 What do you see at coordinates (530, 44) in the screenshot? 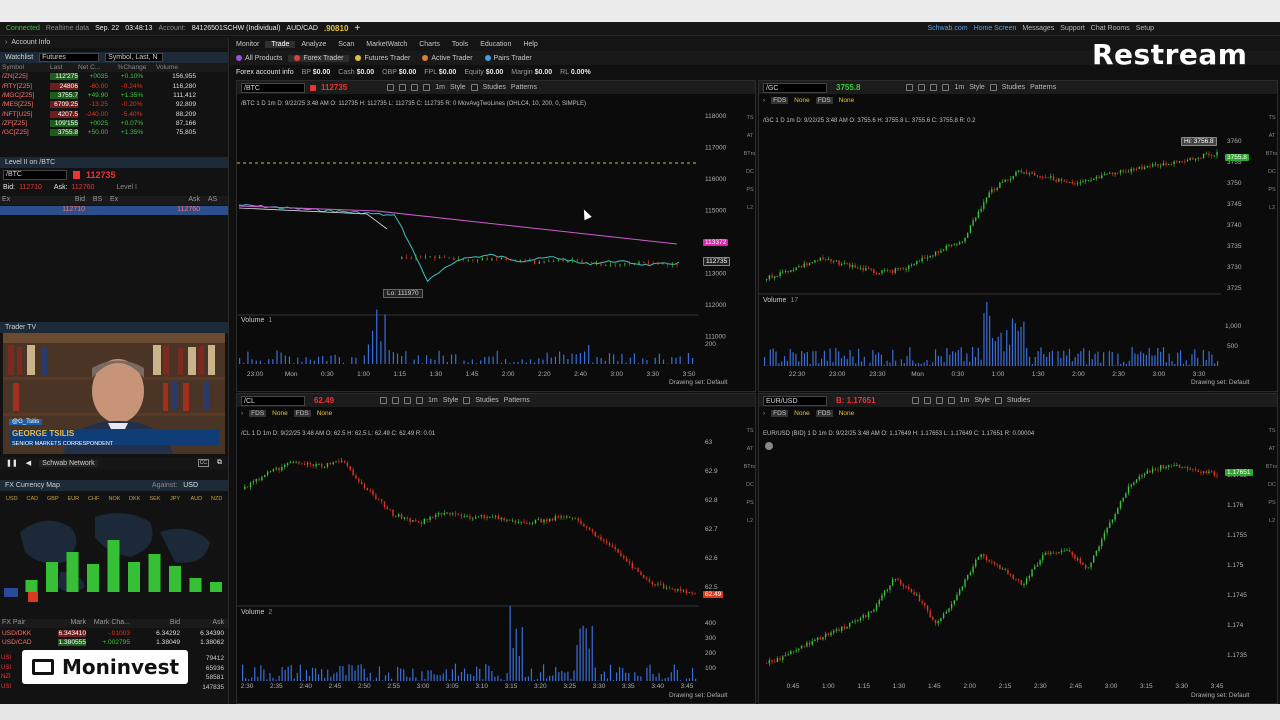
I see `nav-help: Help` at bounding box center [530, 44].